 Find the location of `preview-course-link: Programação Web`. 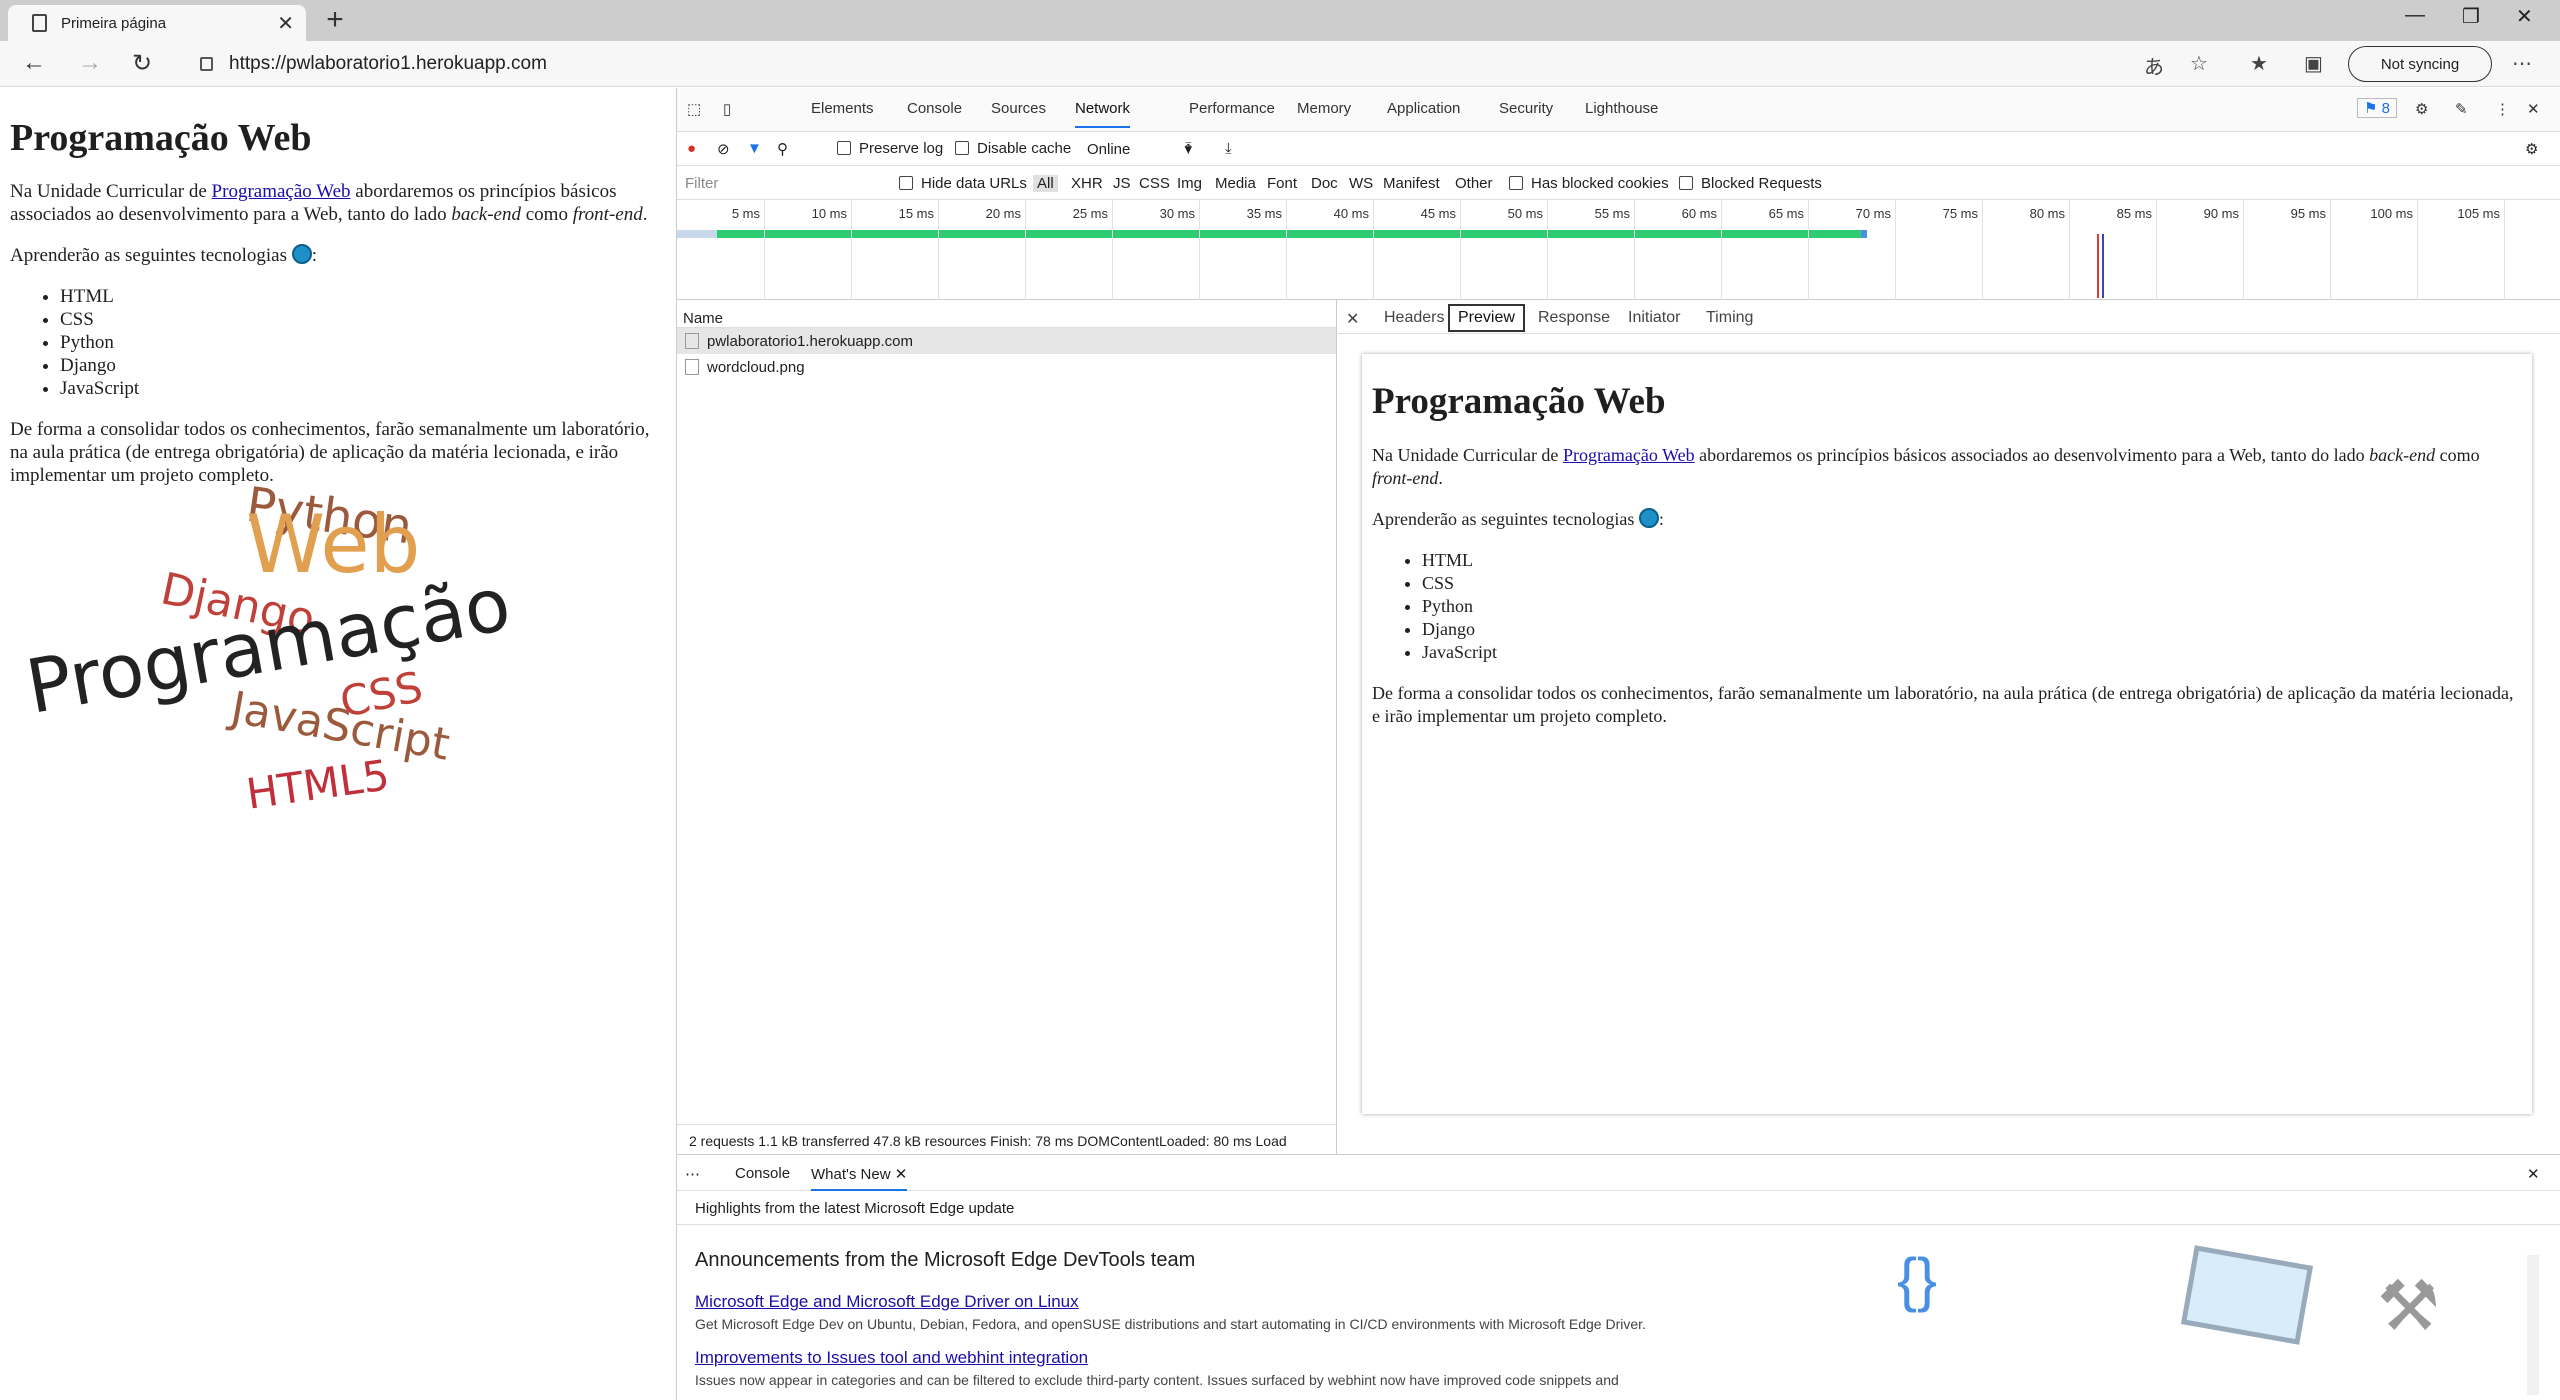

preview-course-link: Programação Web is located at coordinates (1629, 455).